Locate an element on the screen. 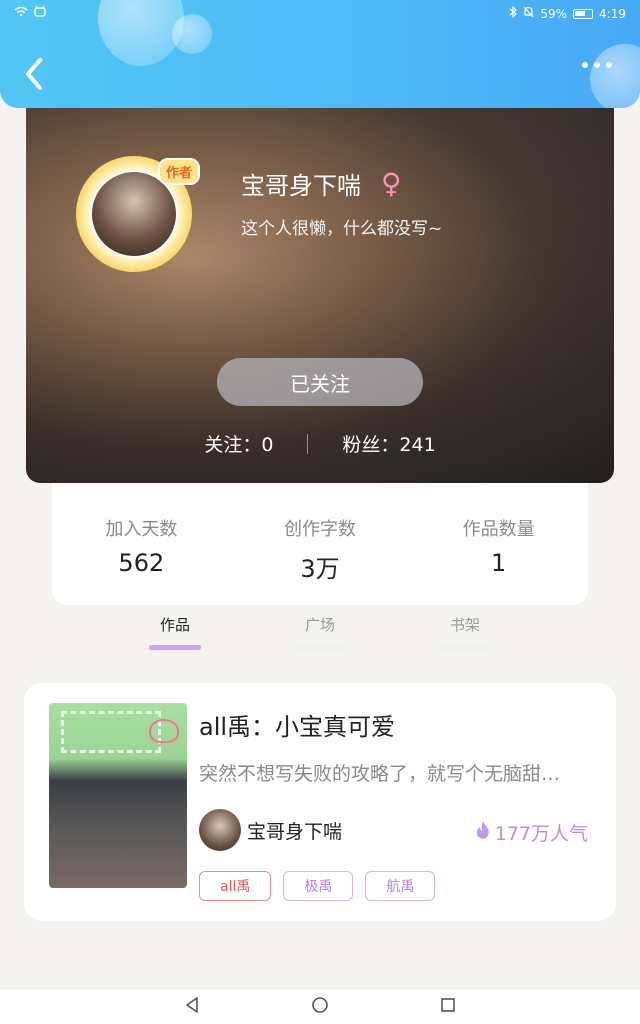 The width and height of the screenshot is (640, 1024). author-avatar is located at coordinates (220, 830).